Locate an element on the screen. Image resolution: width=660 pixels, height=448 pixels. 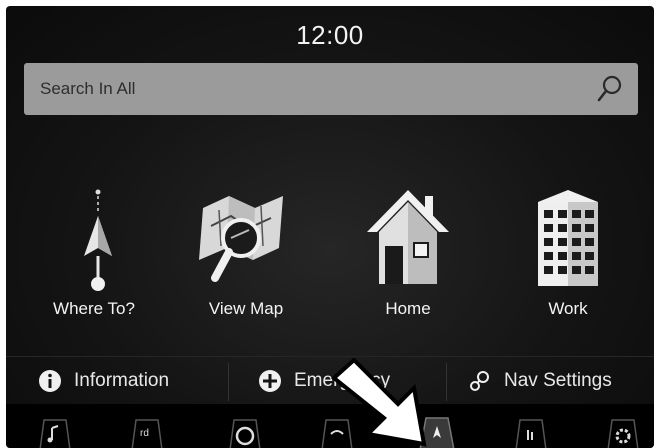
divider is located at coordinates (228, 382).